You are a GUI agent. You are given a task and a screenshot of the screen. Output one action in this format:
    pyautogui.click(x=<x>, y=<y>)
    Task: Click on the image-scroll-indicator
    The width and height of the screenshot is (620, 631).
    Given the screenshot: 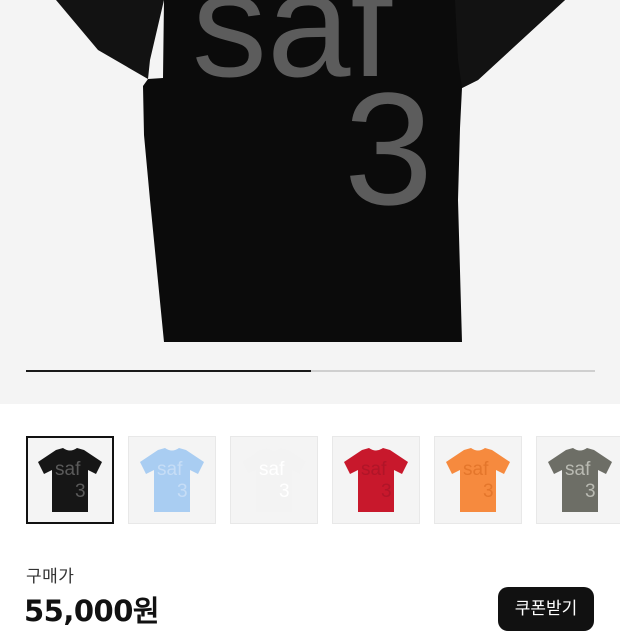 What is the action you would take?
    pyautogui.click(x=310, y=371)
    